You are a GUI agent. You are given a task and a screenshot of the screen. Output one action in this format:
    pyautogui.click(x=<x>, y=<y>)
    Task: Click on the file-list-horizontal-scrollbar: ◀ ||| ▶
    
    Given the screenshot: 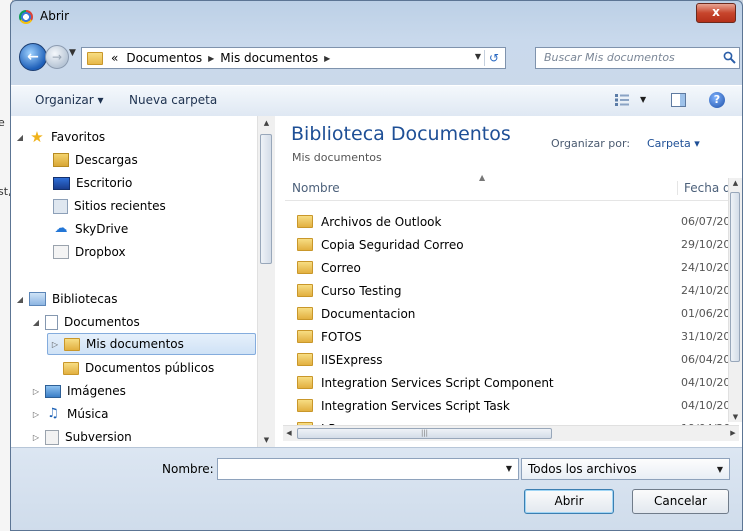 What is the action you would take?
    pyautogui.click(x=511, y=433)
    